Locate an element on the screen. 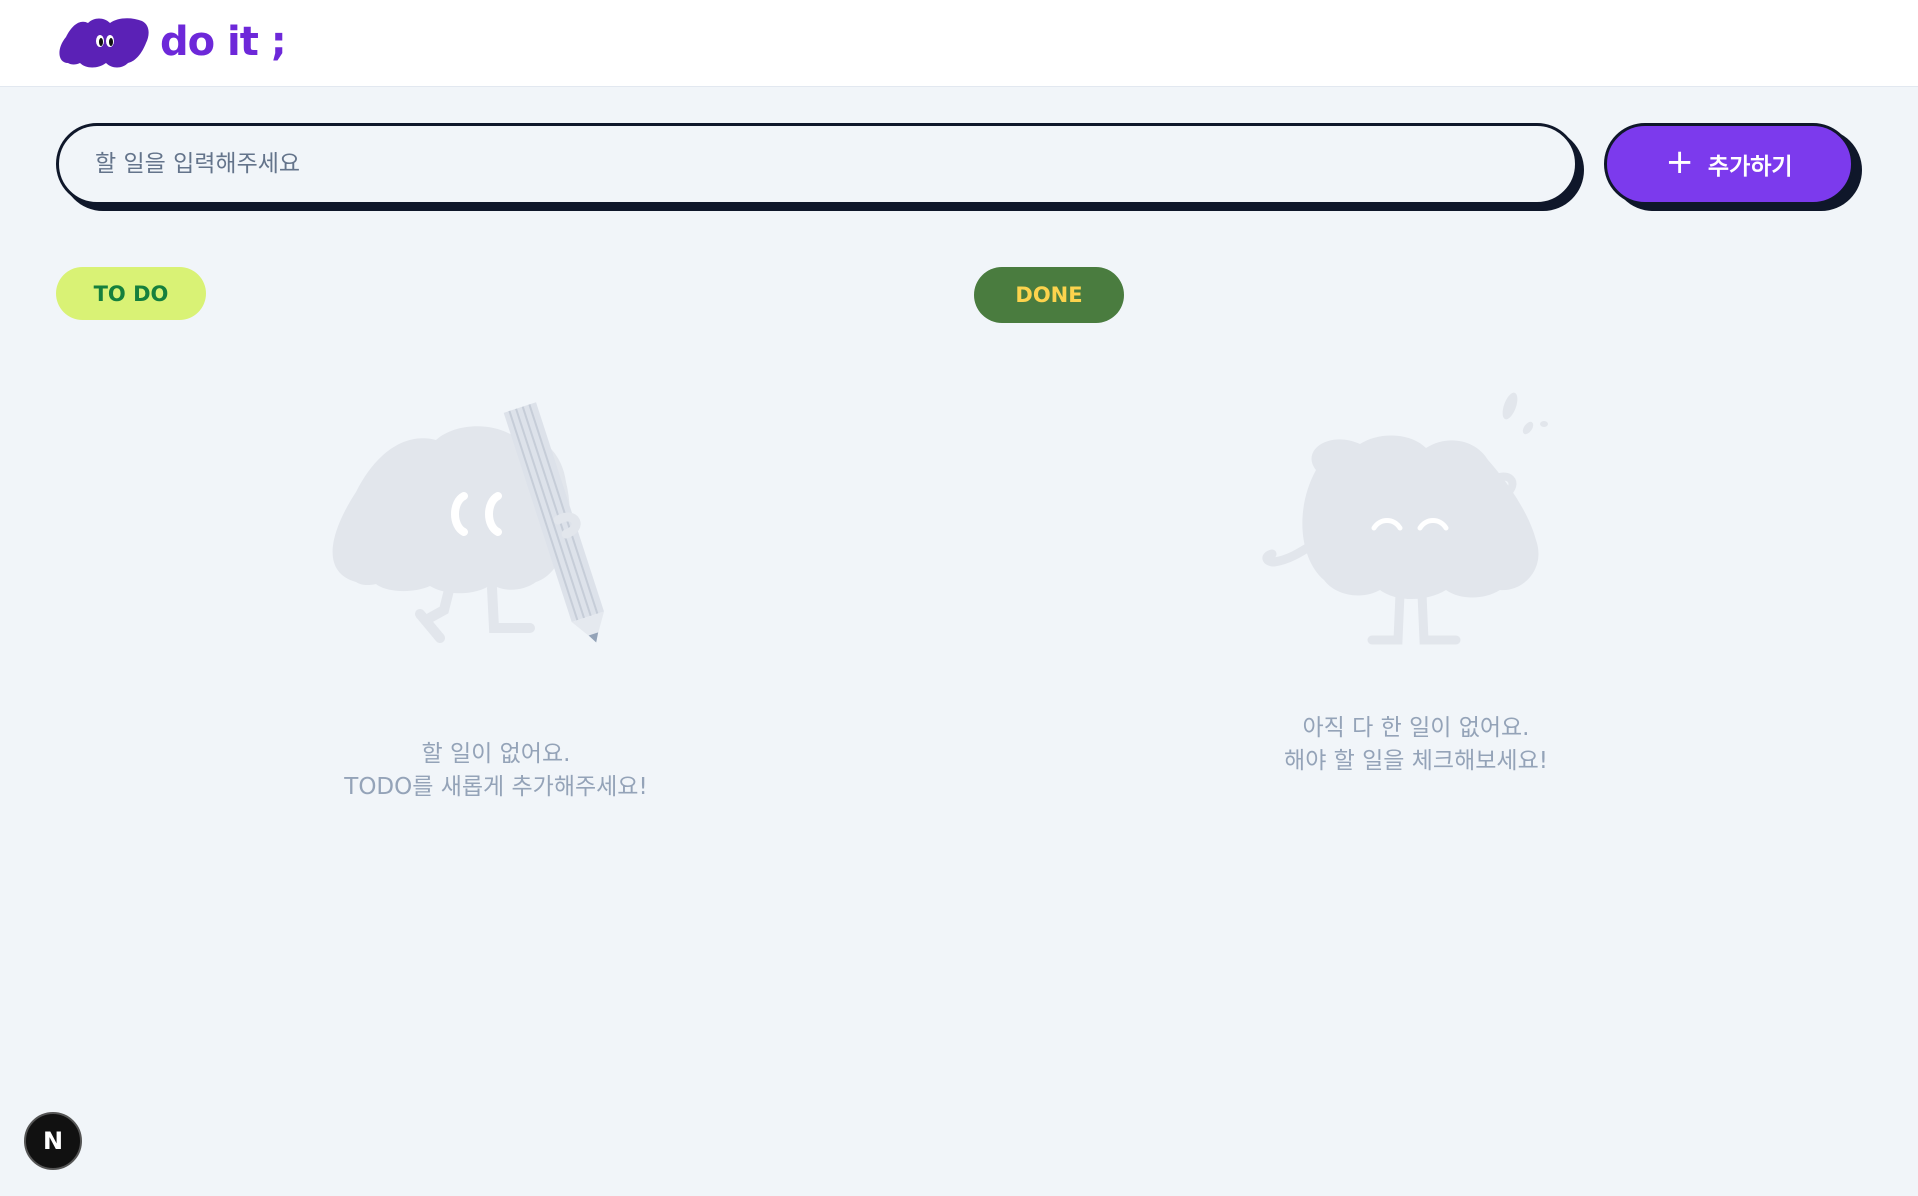  add-button: + 추가하기 is located at coordinates (1729, 164).